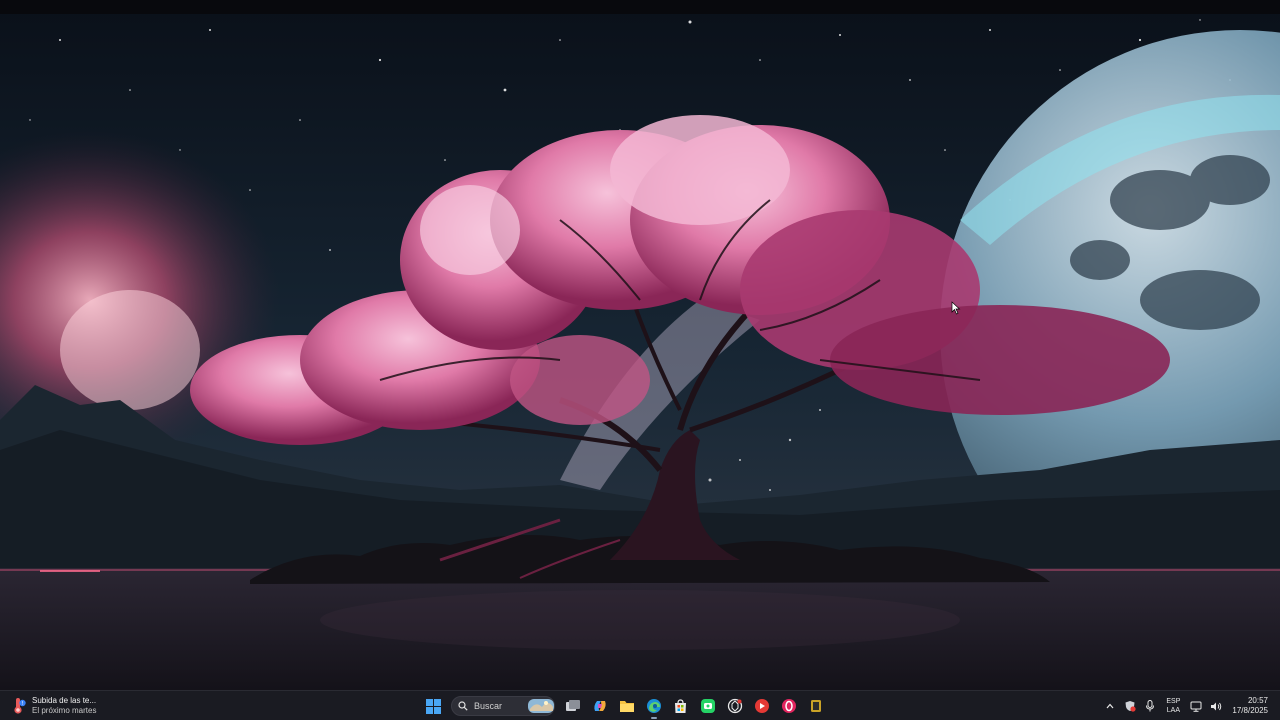  What do you see at coordinates (541, 706) in the screenshot?
I see `search-highlight-icon` at bounding box center [541, 706].